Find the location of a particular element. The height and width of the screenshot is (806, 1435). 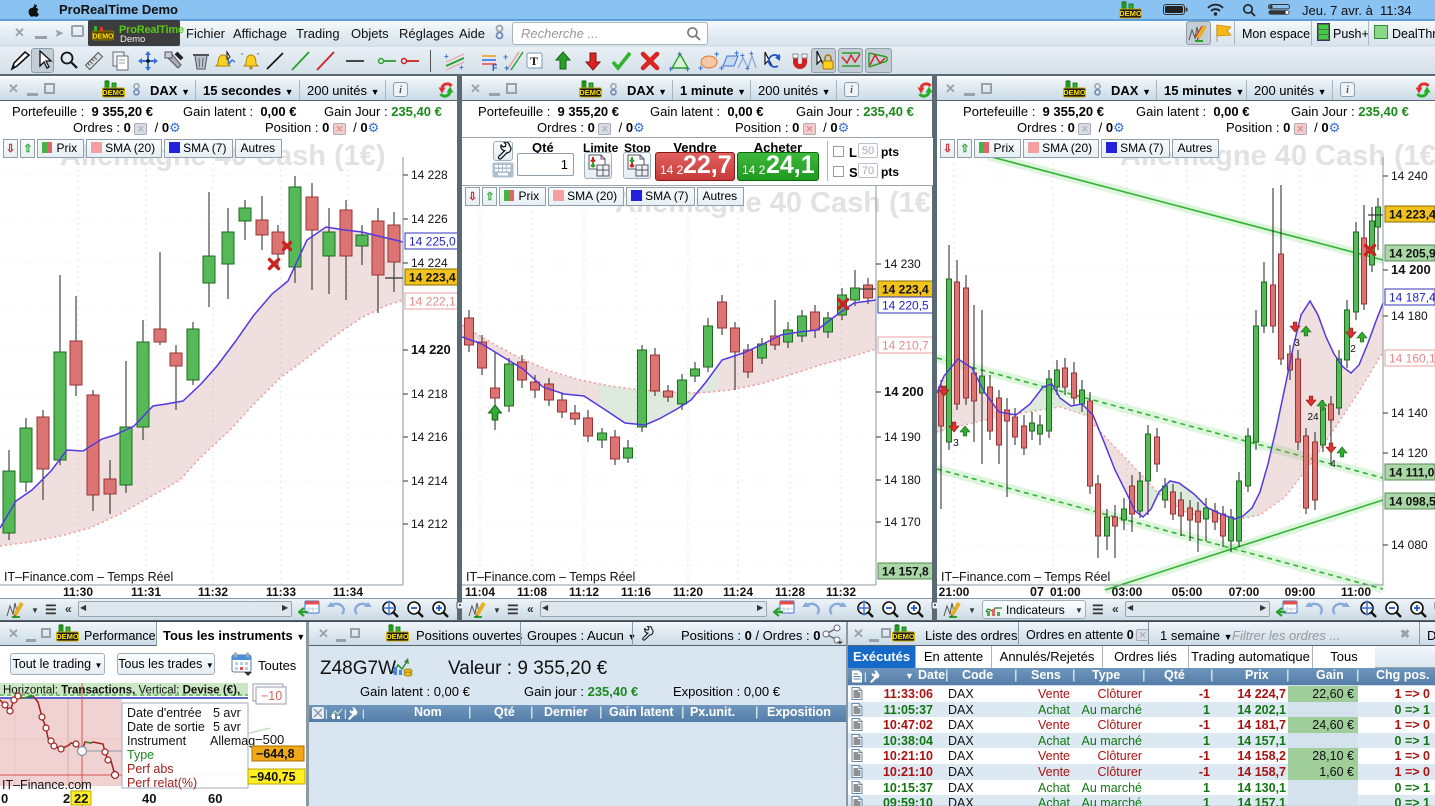

svg-text: 14 214 is located at coordinates (429, 481).